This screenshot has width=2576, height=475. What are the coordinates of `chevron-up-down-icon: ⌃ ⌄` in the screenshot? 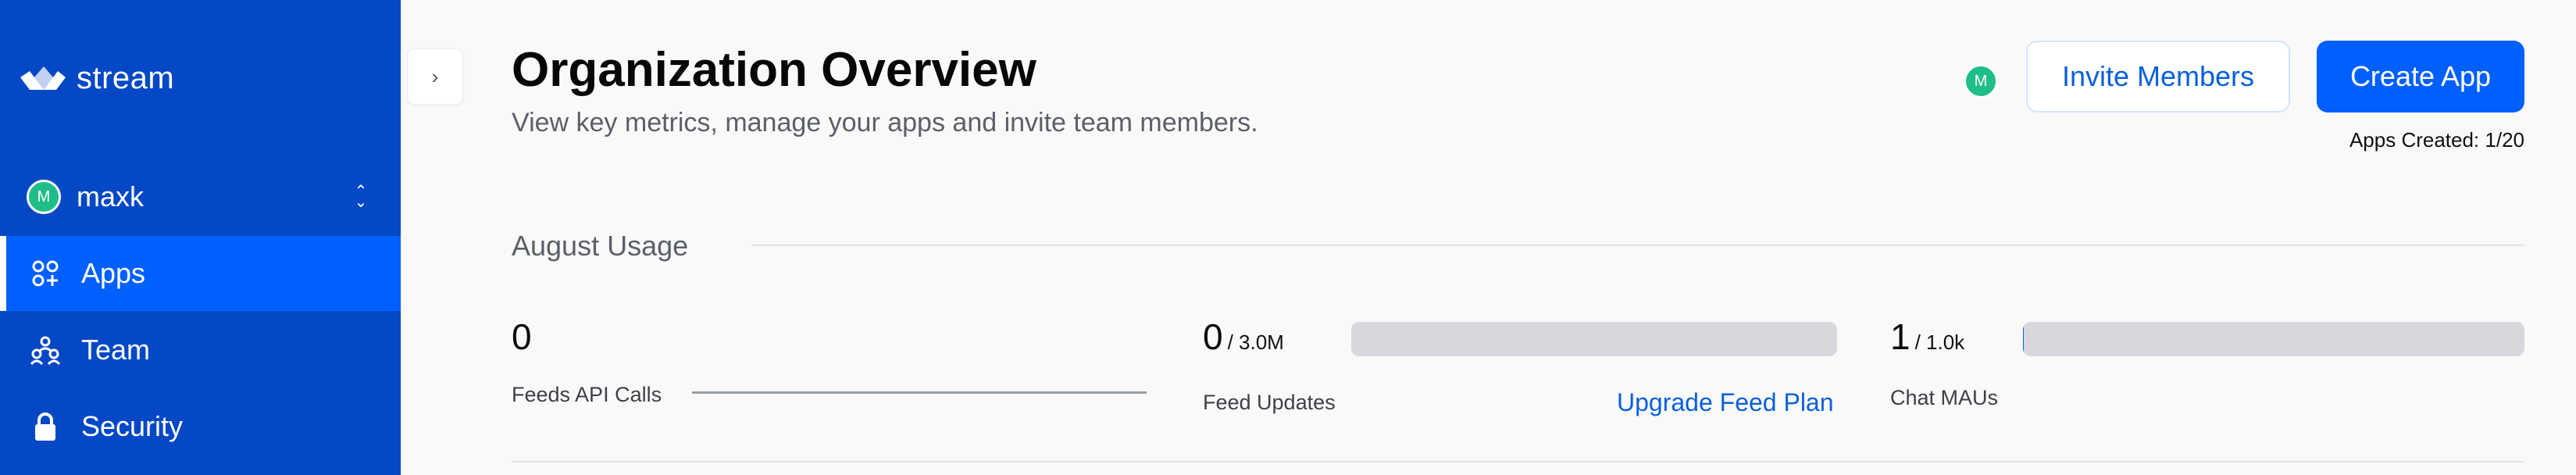 It's located at (361, 197).